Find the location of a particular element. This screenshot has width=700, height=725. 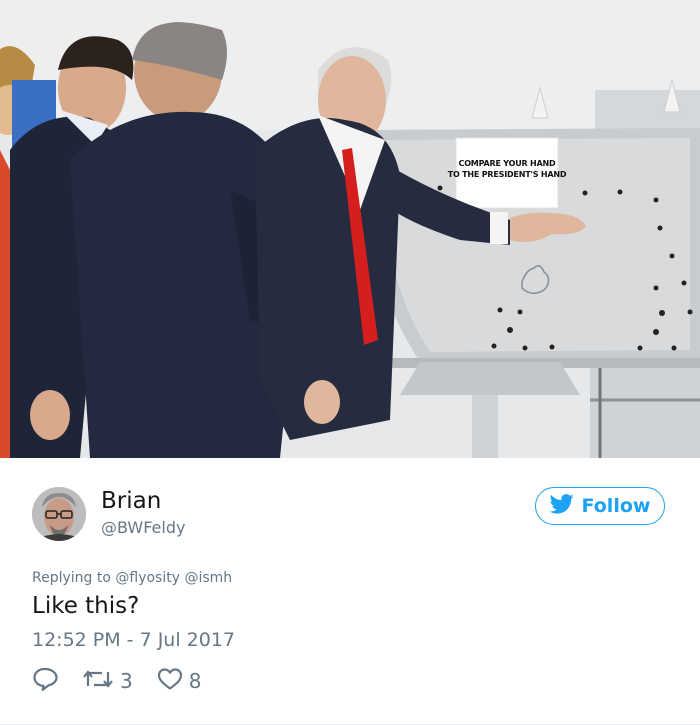

follow-button: Follow is located at coordinates (600, 506).